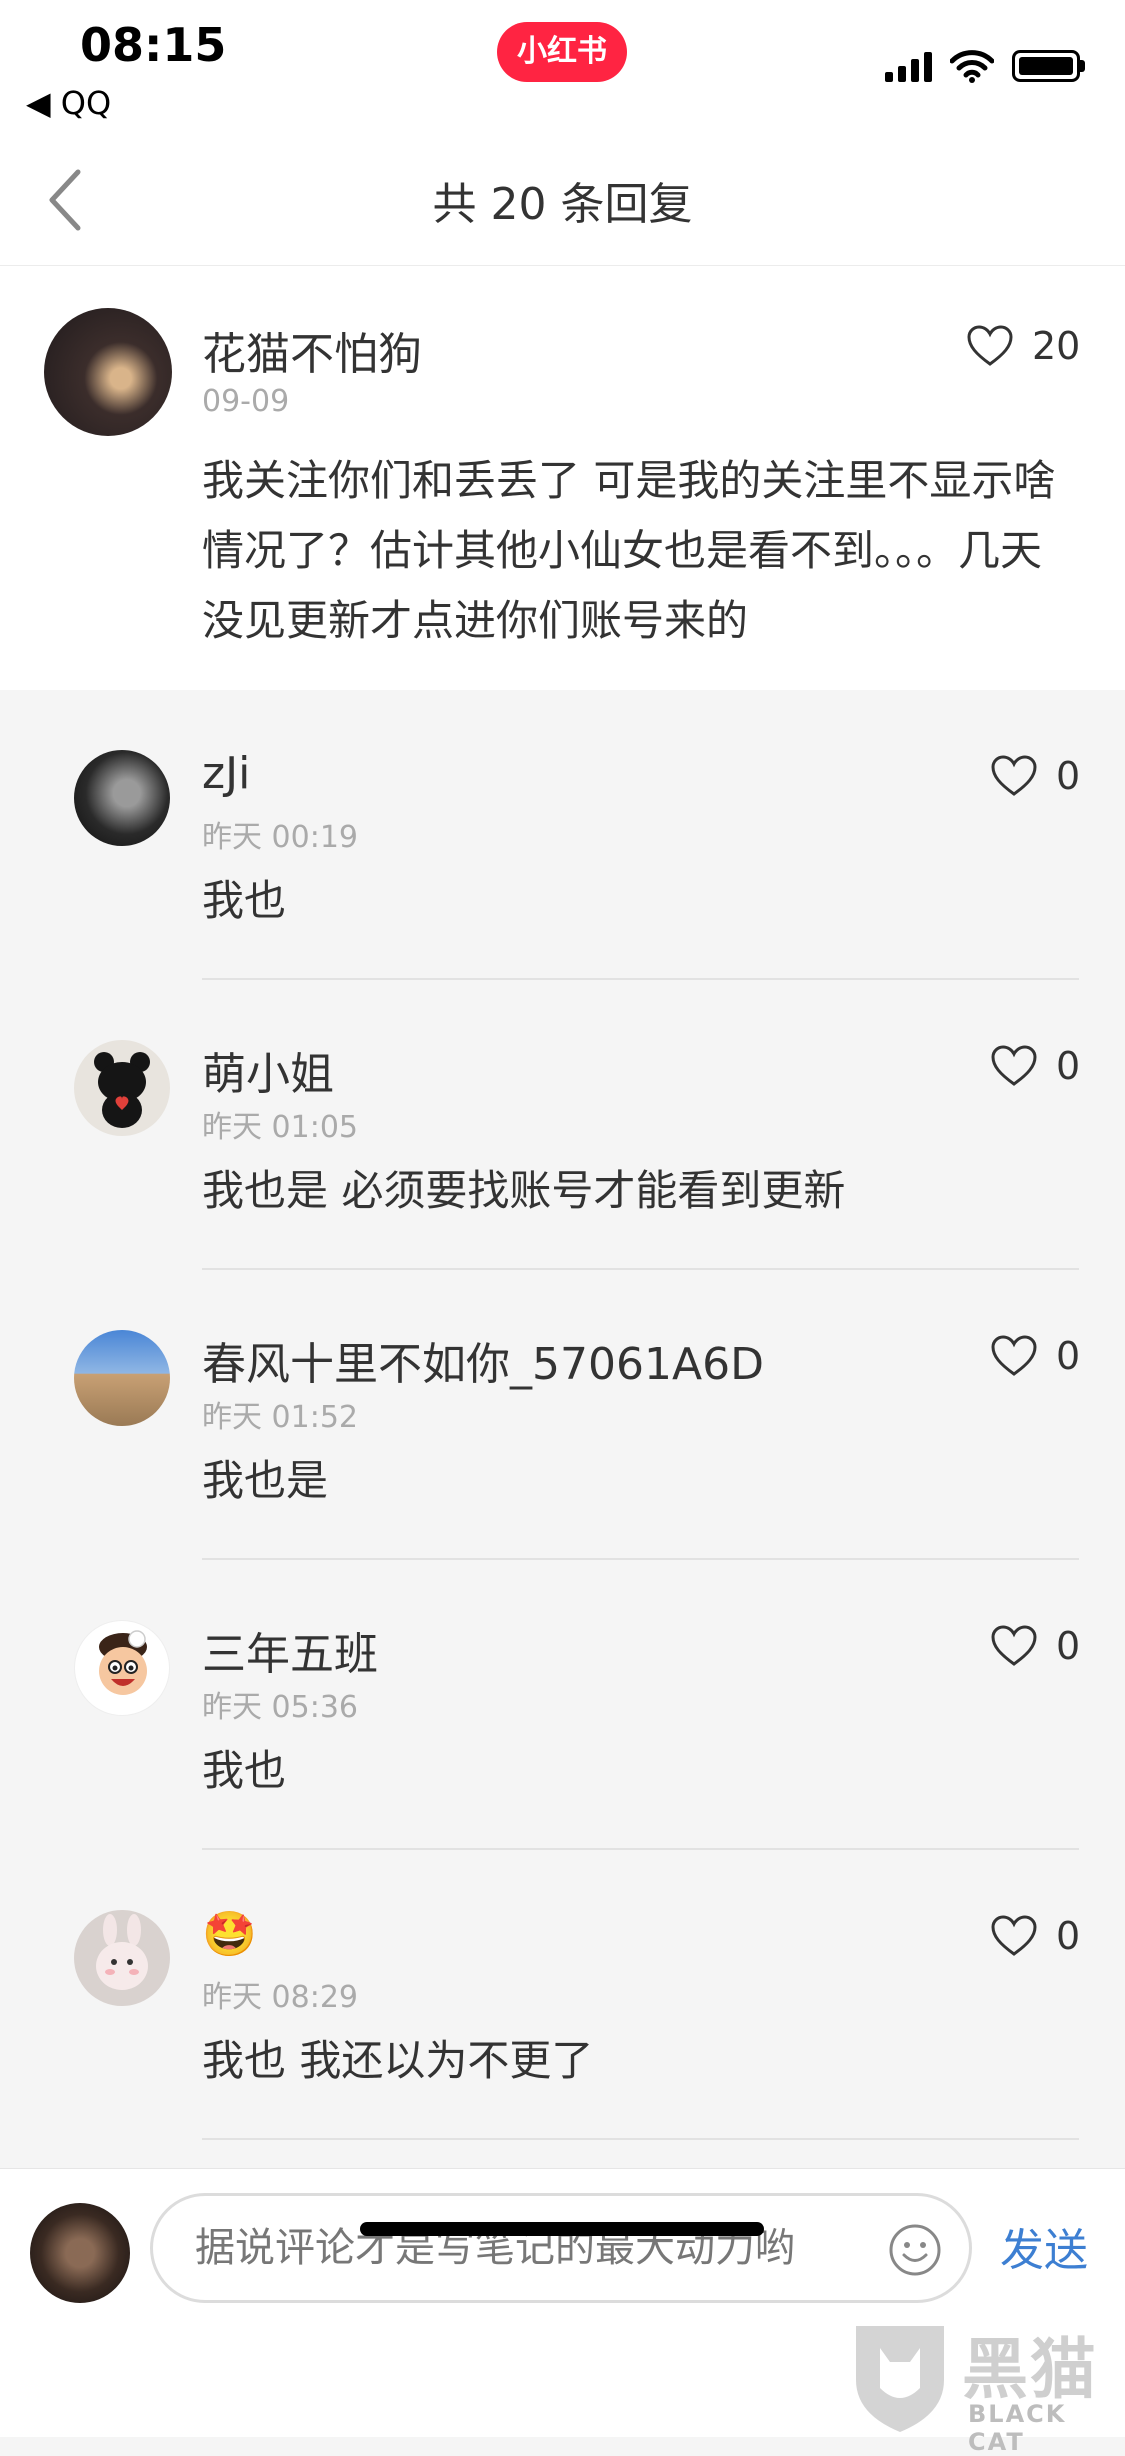  Describe the element at coordinates (562, 2229) in the screenshot. I see `home-indicator` at that location.